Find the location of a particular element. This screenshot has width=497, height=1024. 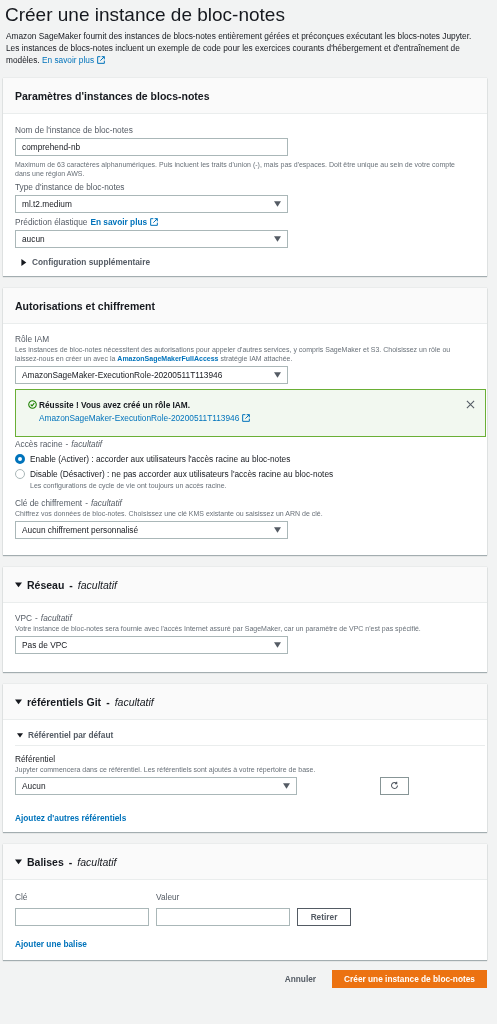

page-title: Créer une instance de bloc-notes is located at coordinates (145, 15).